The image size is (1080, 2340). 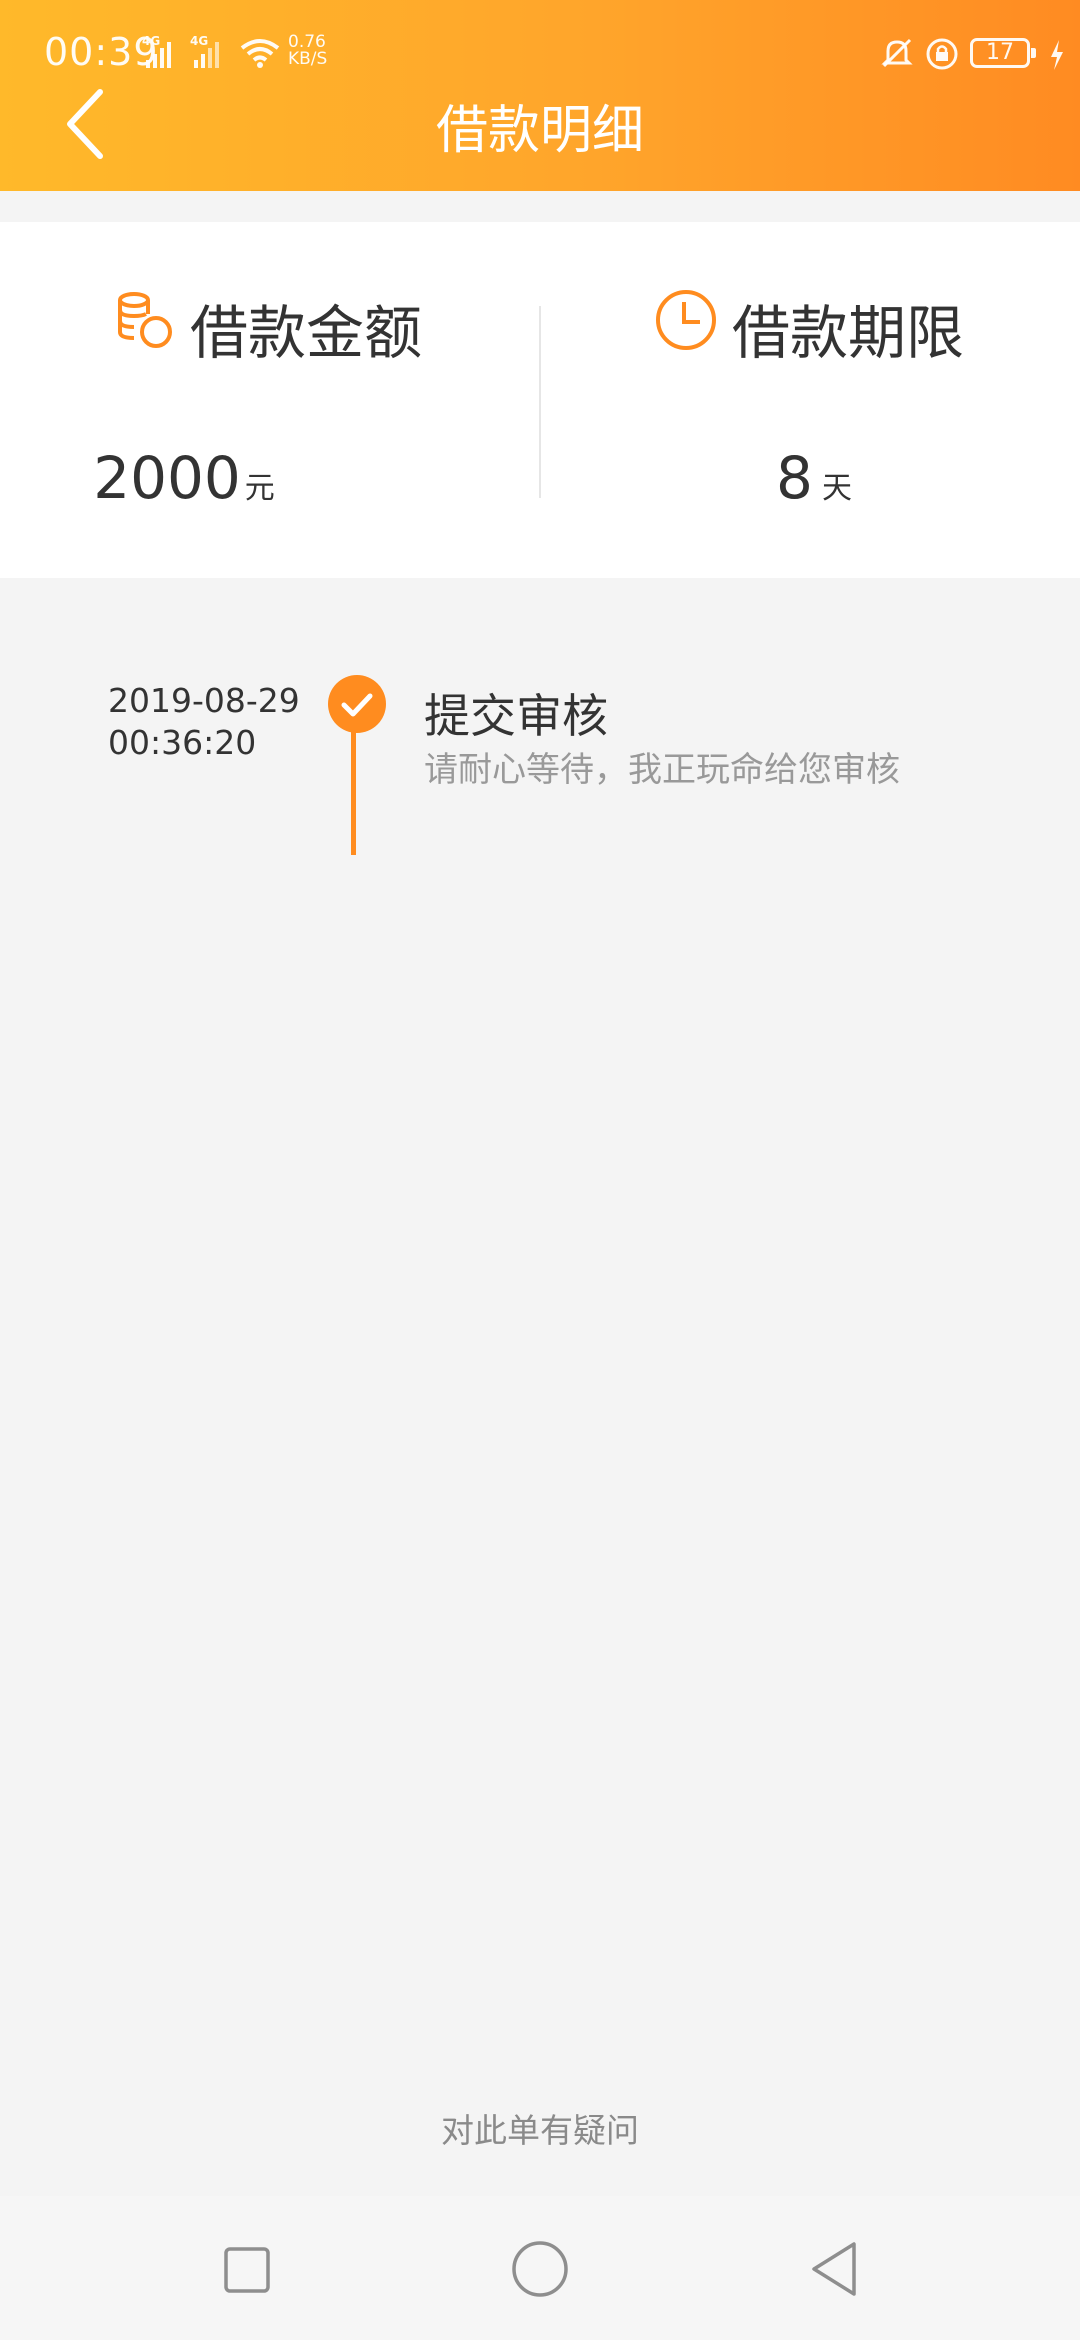 What do you see at coordinates (306, 333) in the screenshot?
I see `loan-amount-label: 借款金额` at bounding box center [306, 333].